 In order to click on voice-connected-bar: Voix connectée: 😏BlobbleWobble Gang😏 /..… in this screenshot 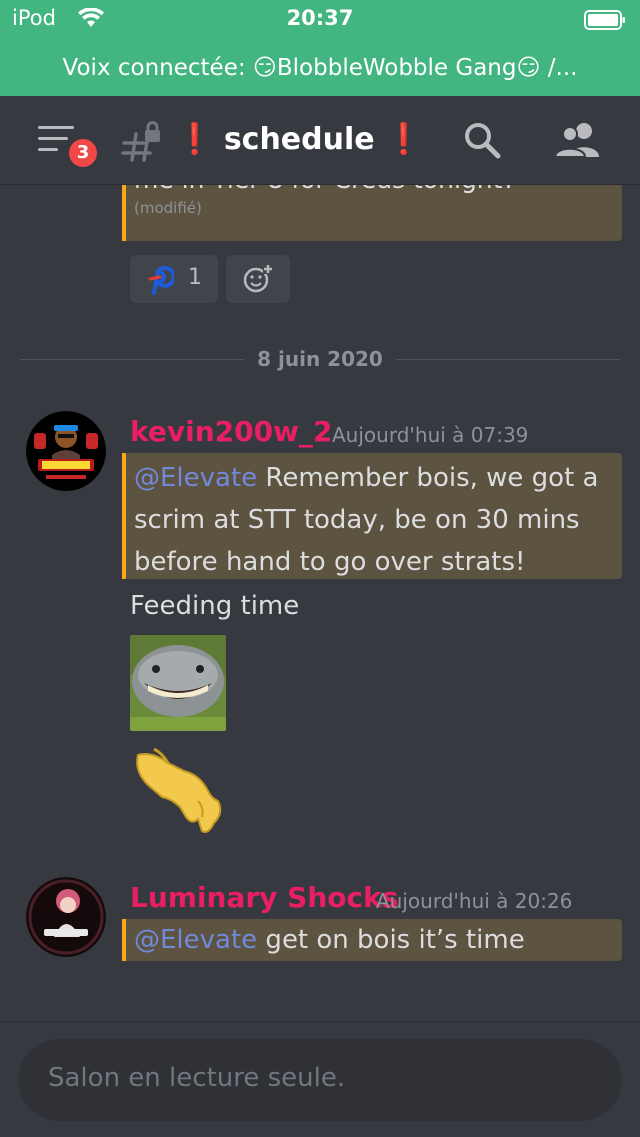, I will do `click(320, 68)`.